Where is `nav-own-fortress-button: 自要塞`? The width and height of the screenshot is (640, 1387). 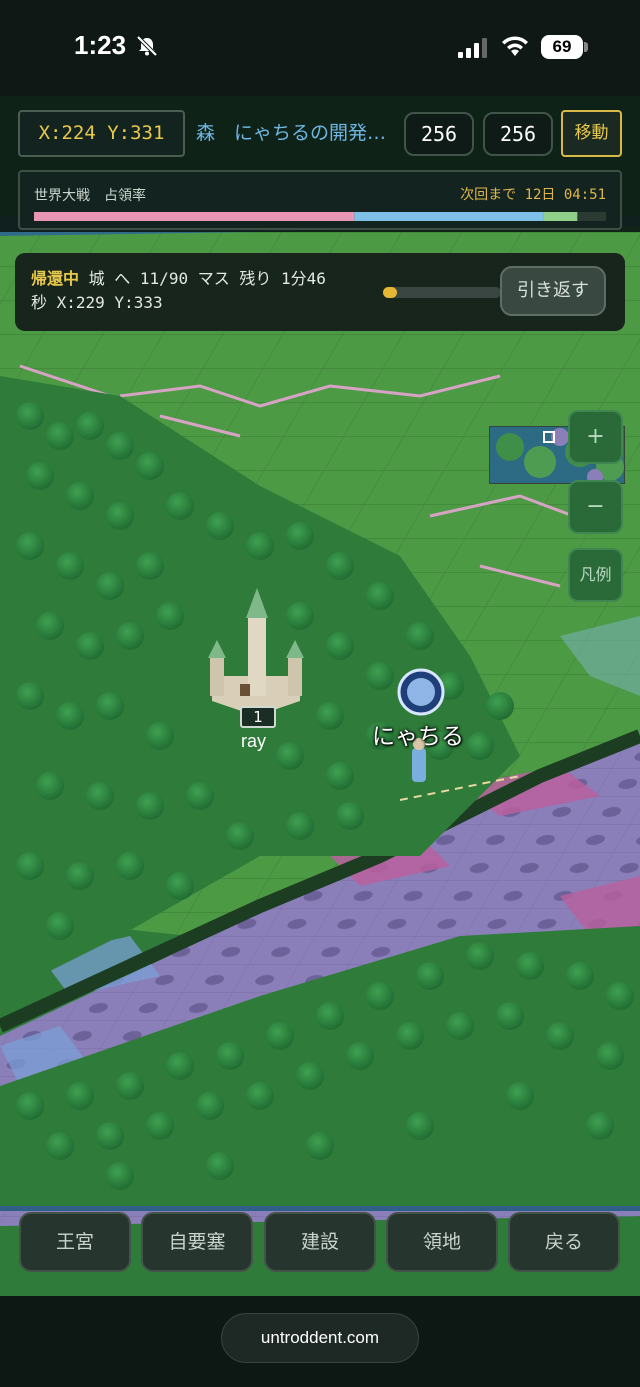 nav-own-fortress-button: 自要塞 is located at coordinates (197, 1242).